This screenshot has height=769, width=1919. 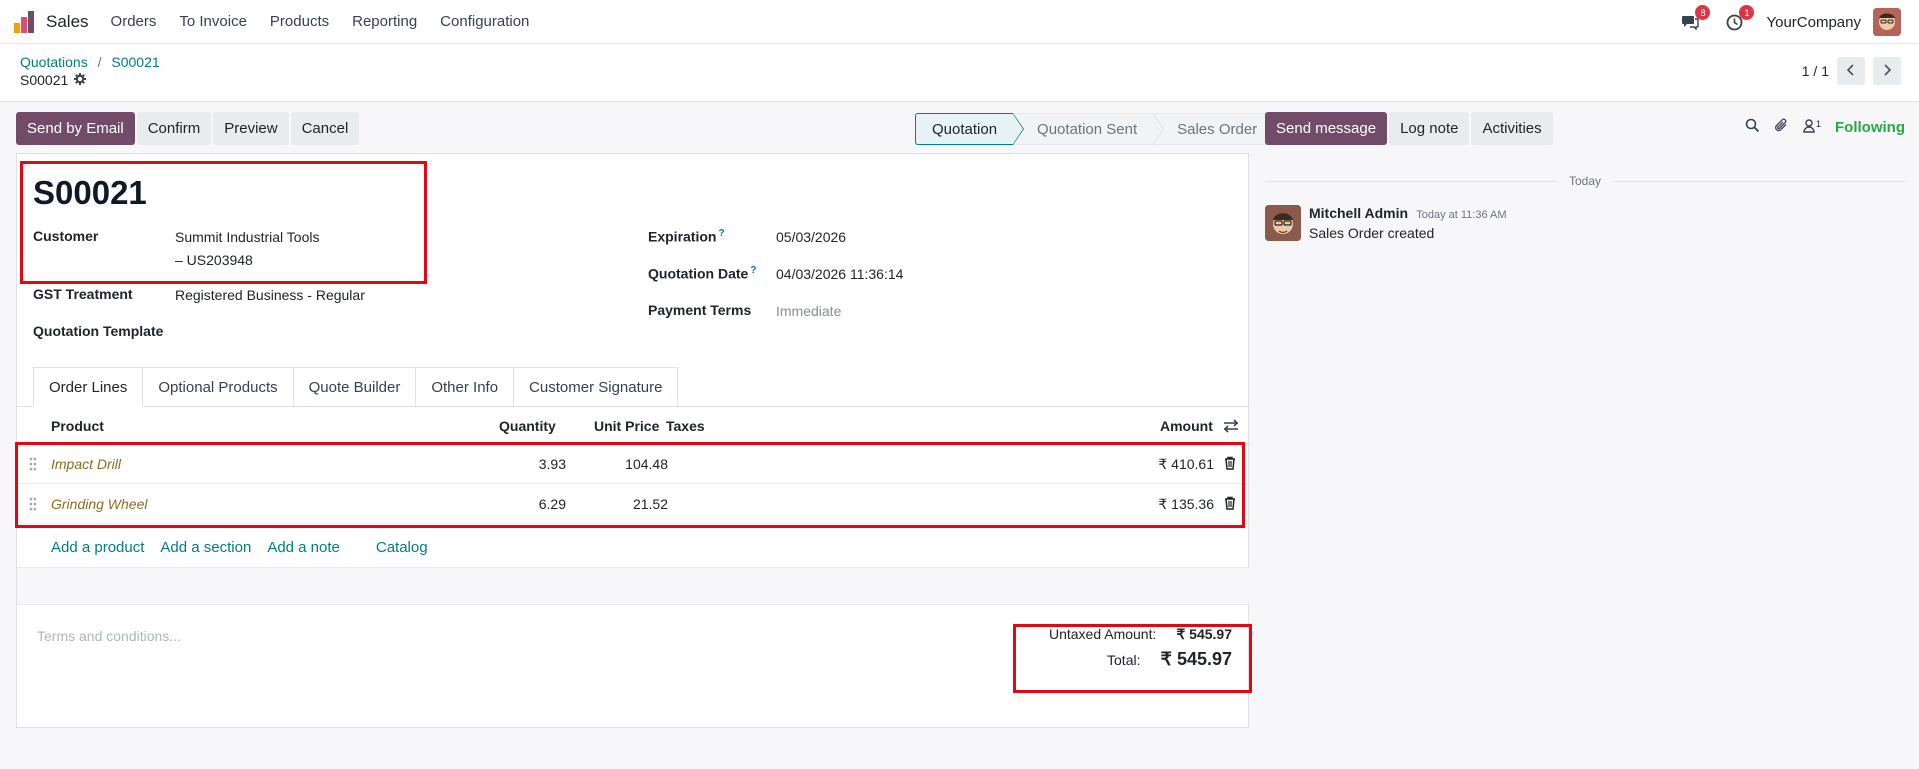 I want to click on add-product-link: Add a product, so click(x=97, y=547).